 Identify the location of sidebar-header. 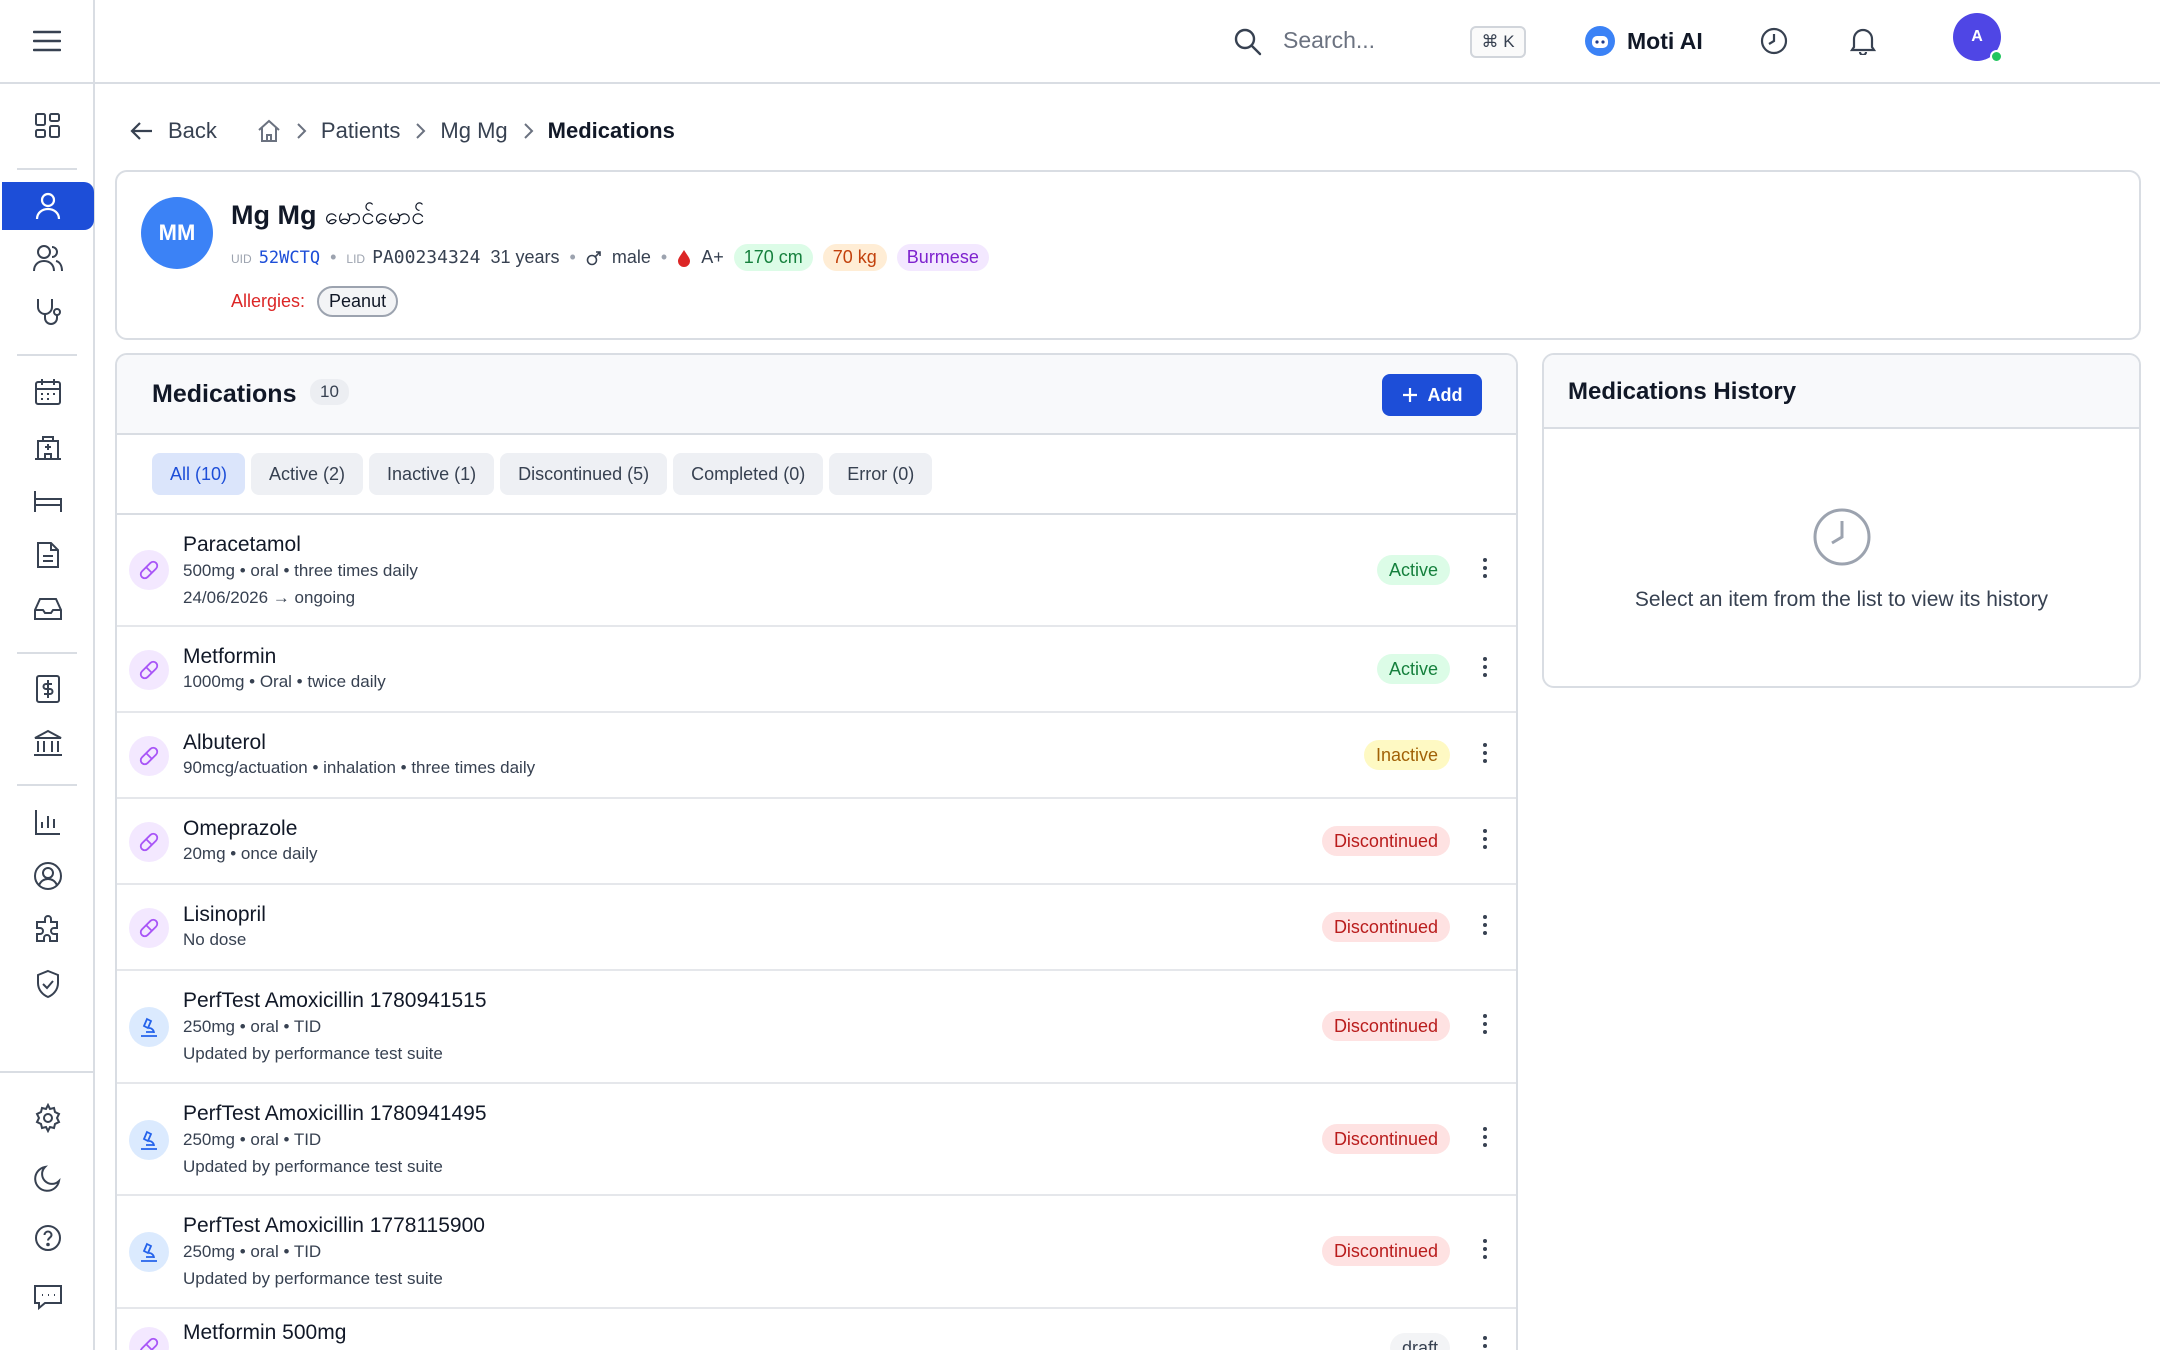
(46, 42).